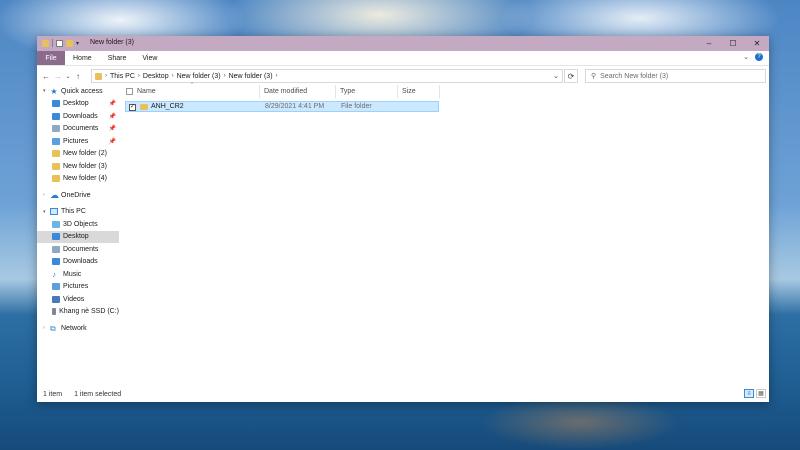 The width and height of the screenshot is (800, 450). I want to click on ribbon-tabs: File Home Share View ⌄ ?, so click(403, 58).